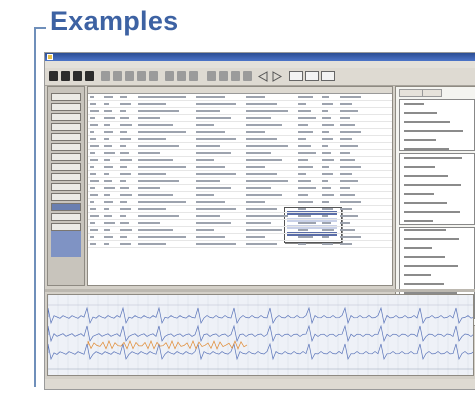  Describe the element at coordinates (260, 290) in the screenshot. I see `splitter` at that location.